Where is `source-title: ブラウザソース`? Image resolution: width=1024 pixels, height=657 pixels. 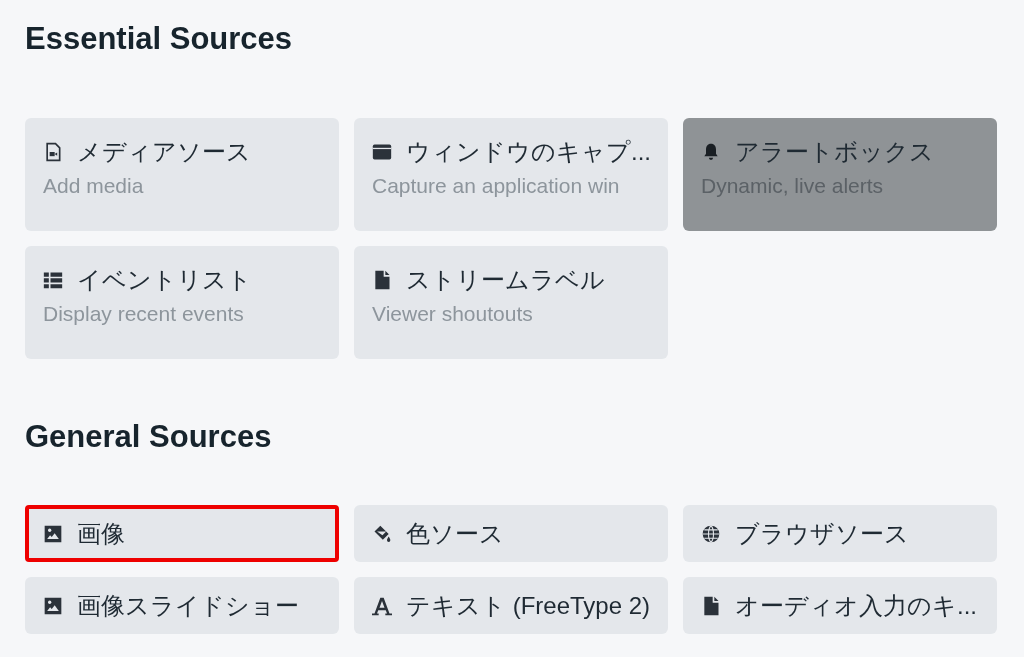 source-title: ブラウザソース is located at coordinates (822, 533).